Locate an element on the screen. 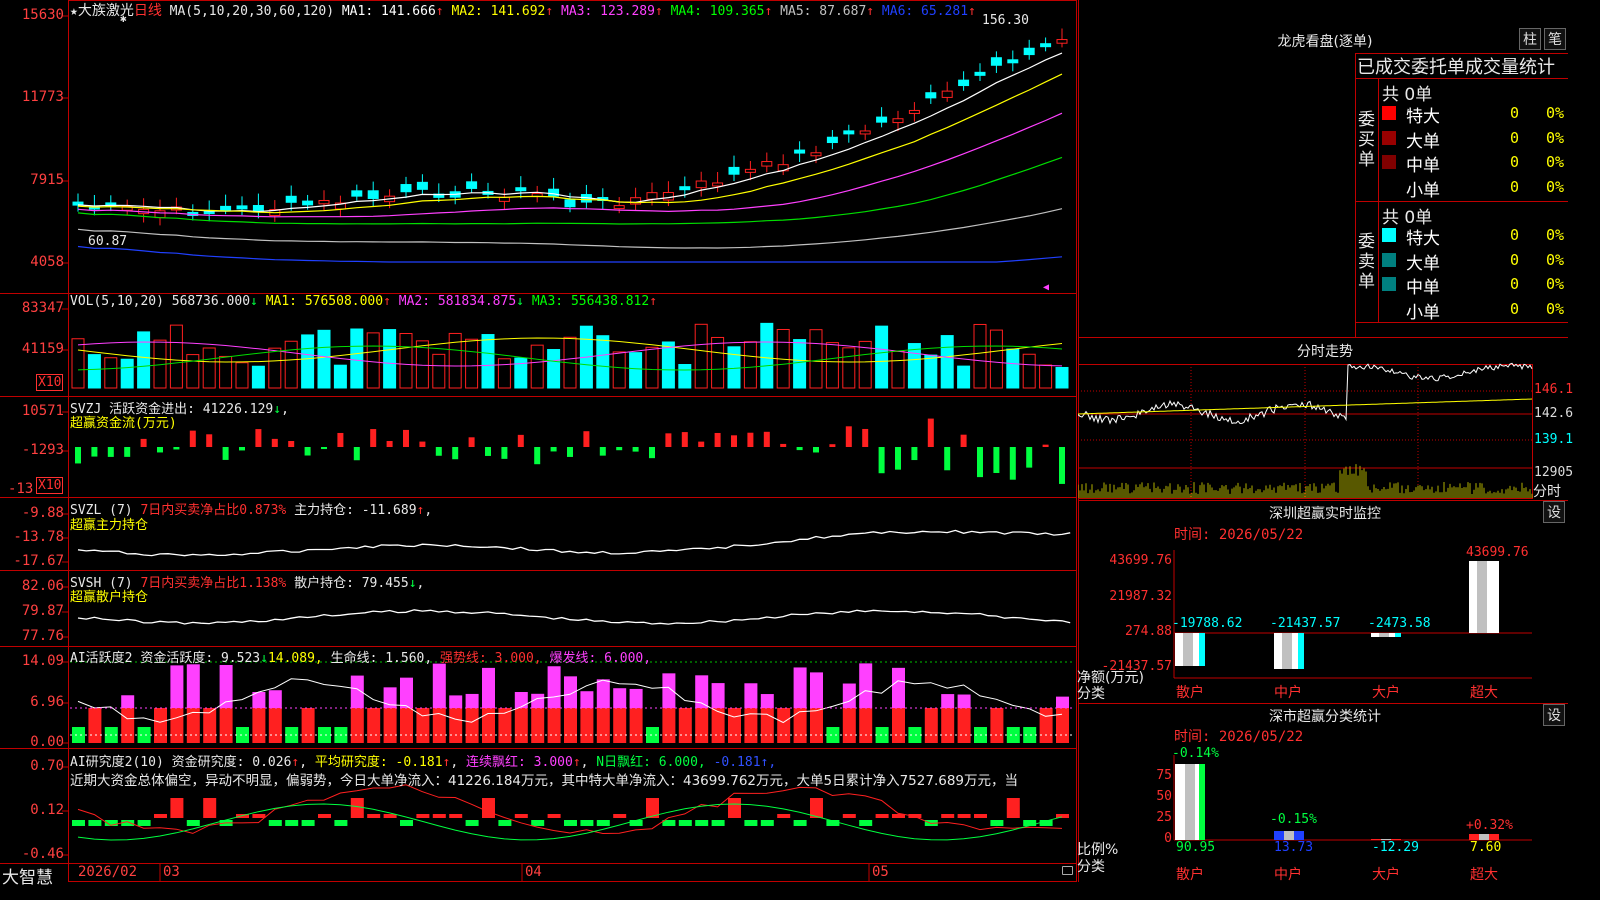  ai-y-label: 6.96 is located at coordinates (47, 702).